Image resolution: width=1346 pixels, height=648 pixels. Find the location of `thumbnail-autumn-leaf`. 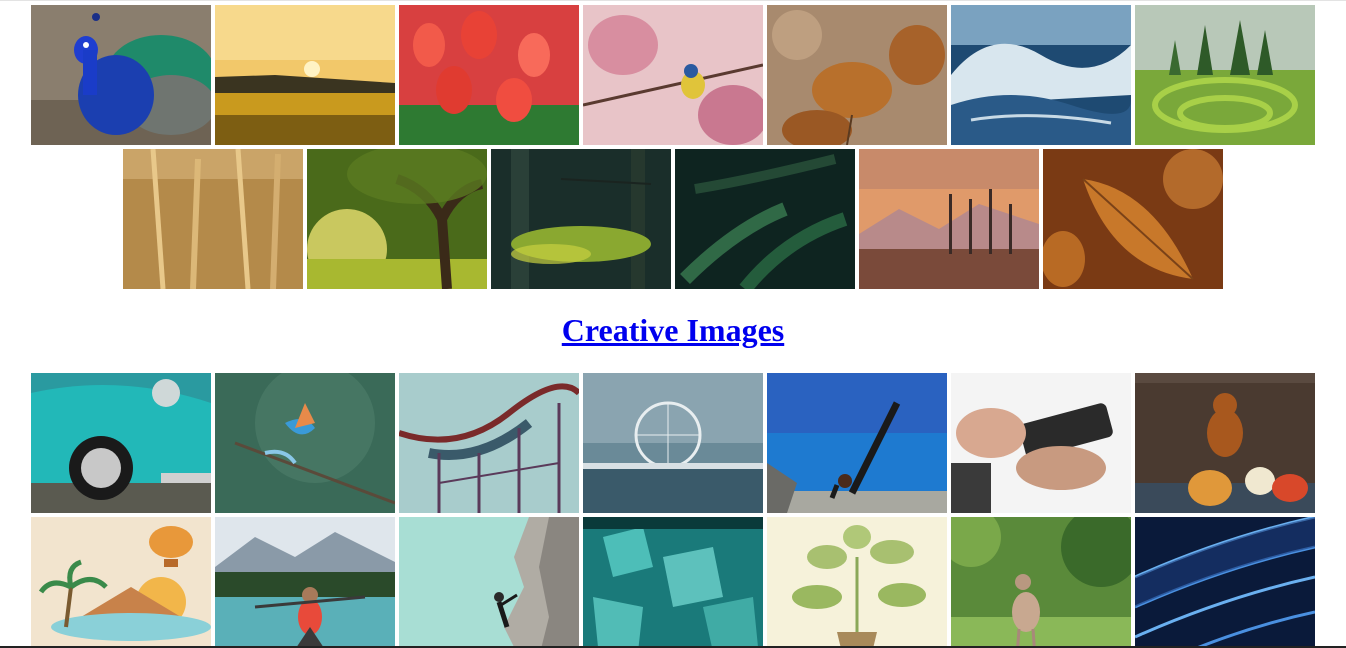

thumbnail-autumn-leaf is located at coordinates (1133, 219).